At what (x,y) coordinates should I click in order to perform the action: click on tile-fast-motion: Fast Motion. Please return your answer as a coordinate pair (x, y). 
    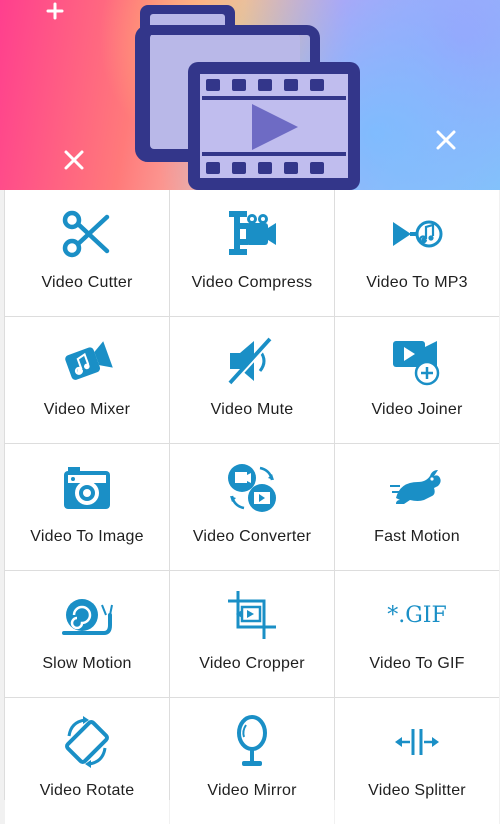
    Looking at the image, I should click on (417, 507).